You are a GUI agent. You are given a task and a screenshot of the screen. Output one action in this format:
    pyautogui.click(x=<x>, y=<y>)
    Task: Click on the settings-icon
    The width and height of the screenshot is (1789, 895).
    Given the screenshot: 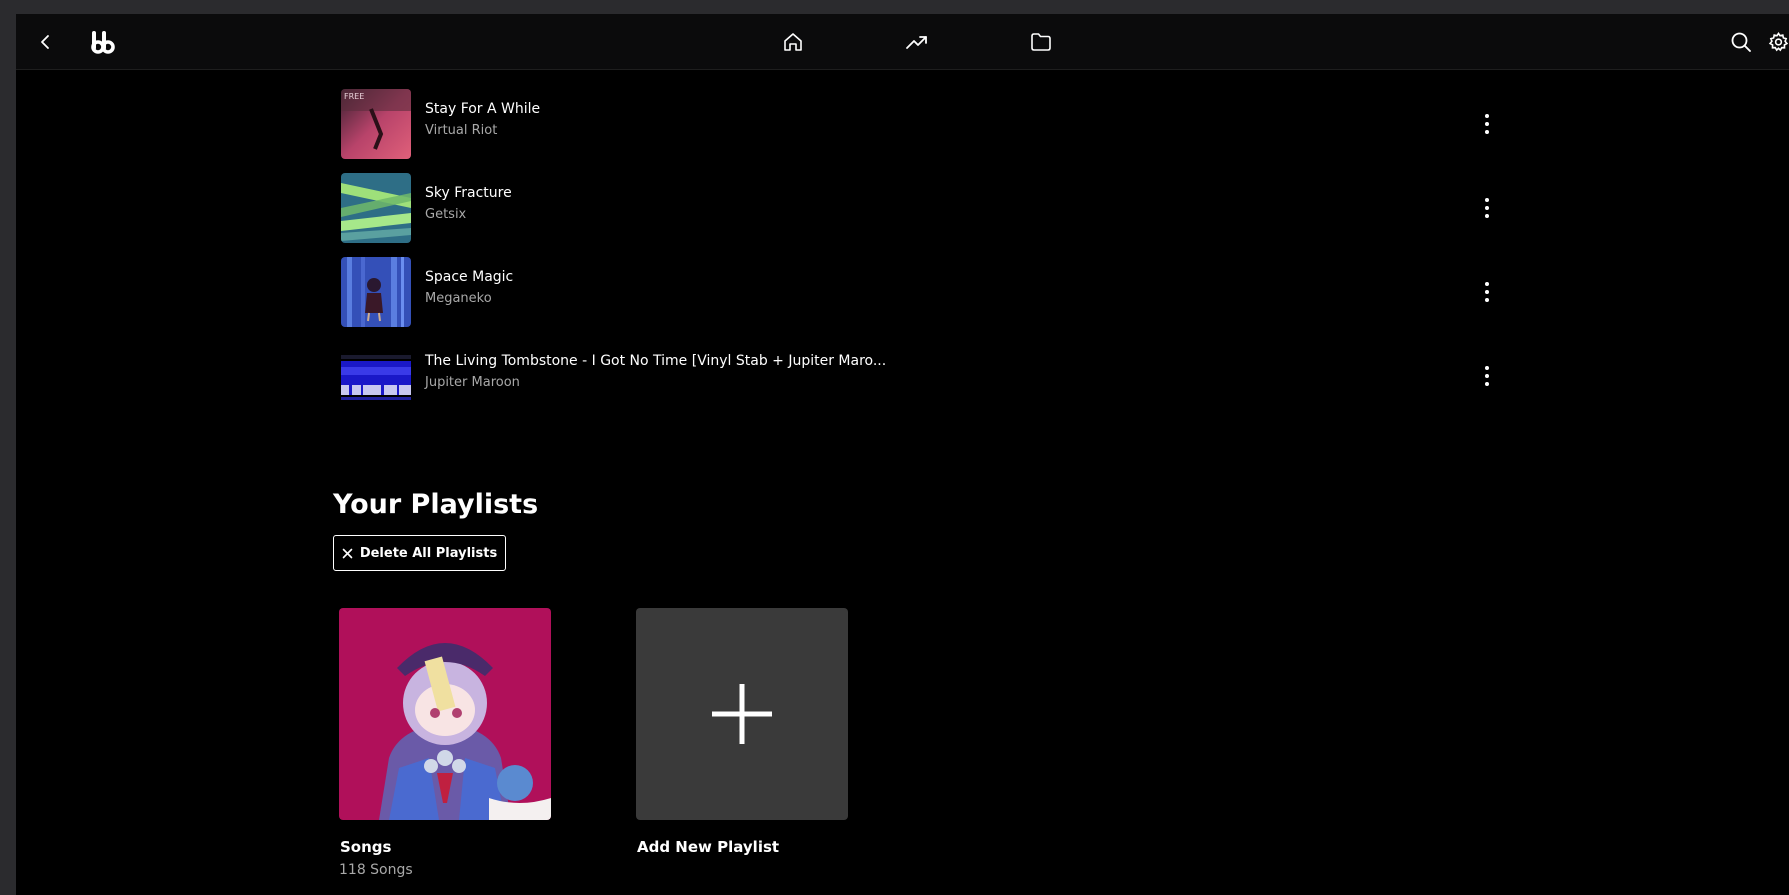 What is the action you would take?
    pyautogui.click(x=1778, y=41)
    